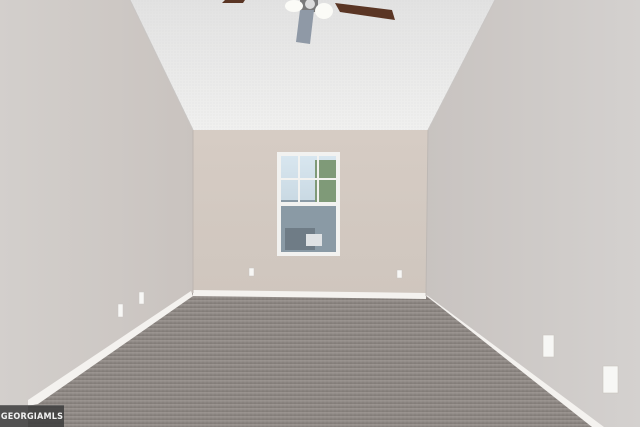 This screenshot has height=427, width=640. What do you see at coordinates (308, 204) in the screenshot?
I see `window-icon` at bounding box center [308, 204].